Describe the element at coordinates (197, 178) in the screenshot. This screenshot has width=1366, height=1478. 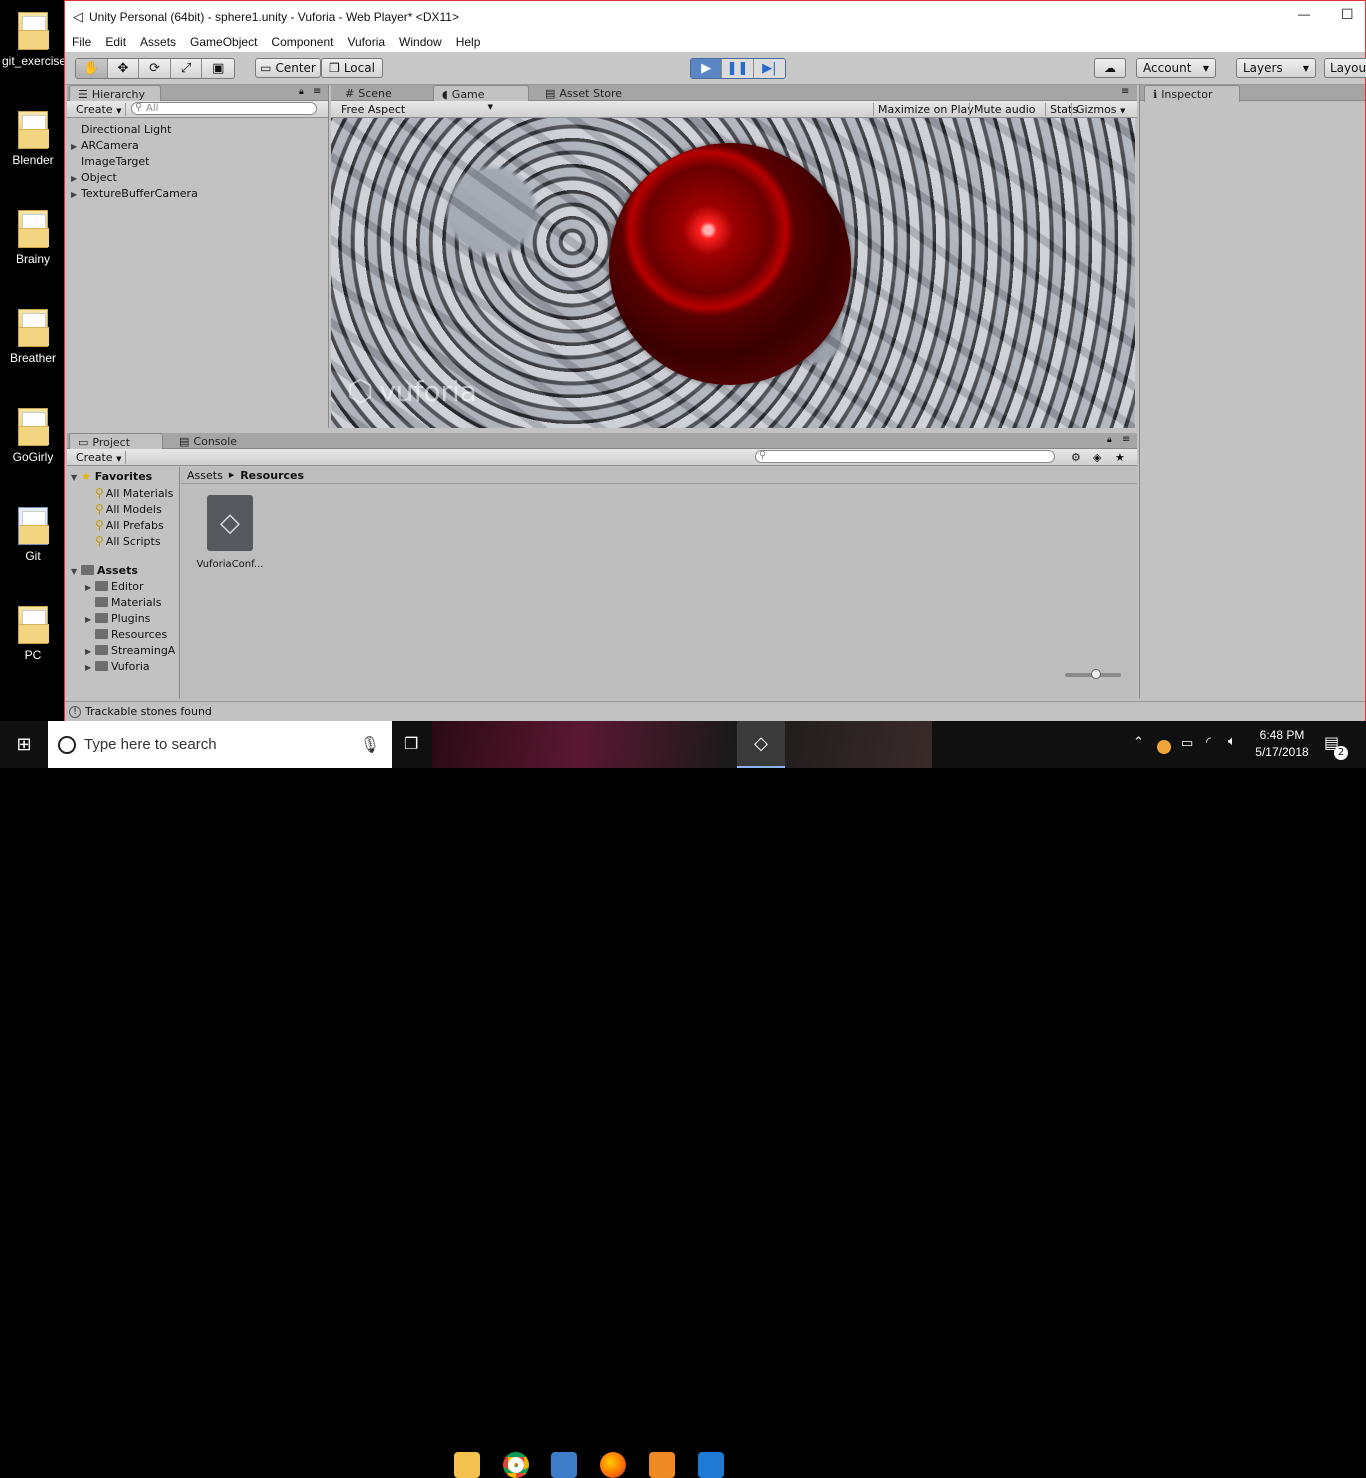
I see `list-item: ▶ Object` at that location.